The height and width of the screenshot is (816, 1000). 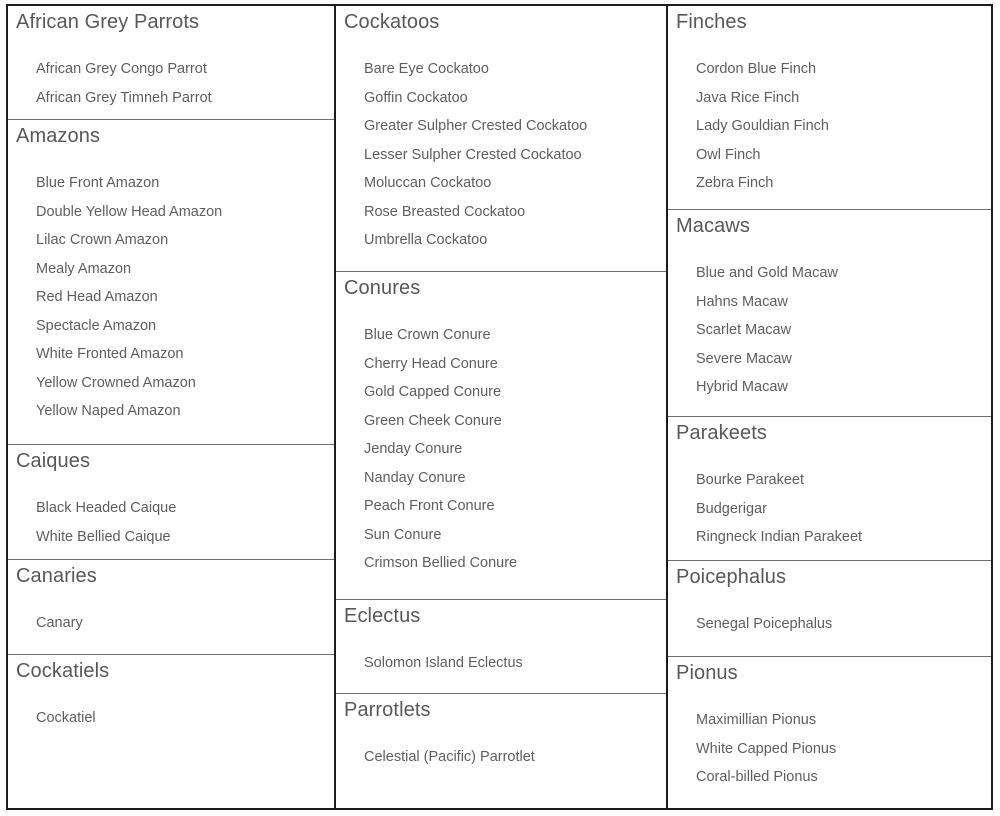 I want to click on species-group: Poicephalus Senegal Poicephalus, so click(x=829, y=609).